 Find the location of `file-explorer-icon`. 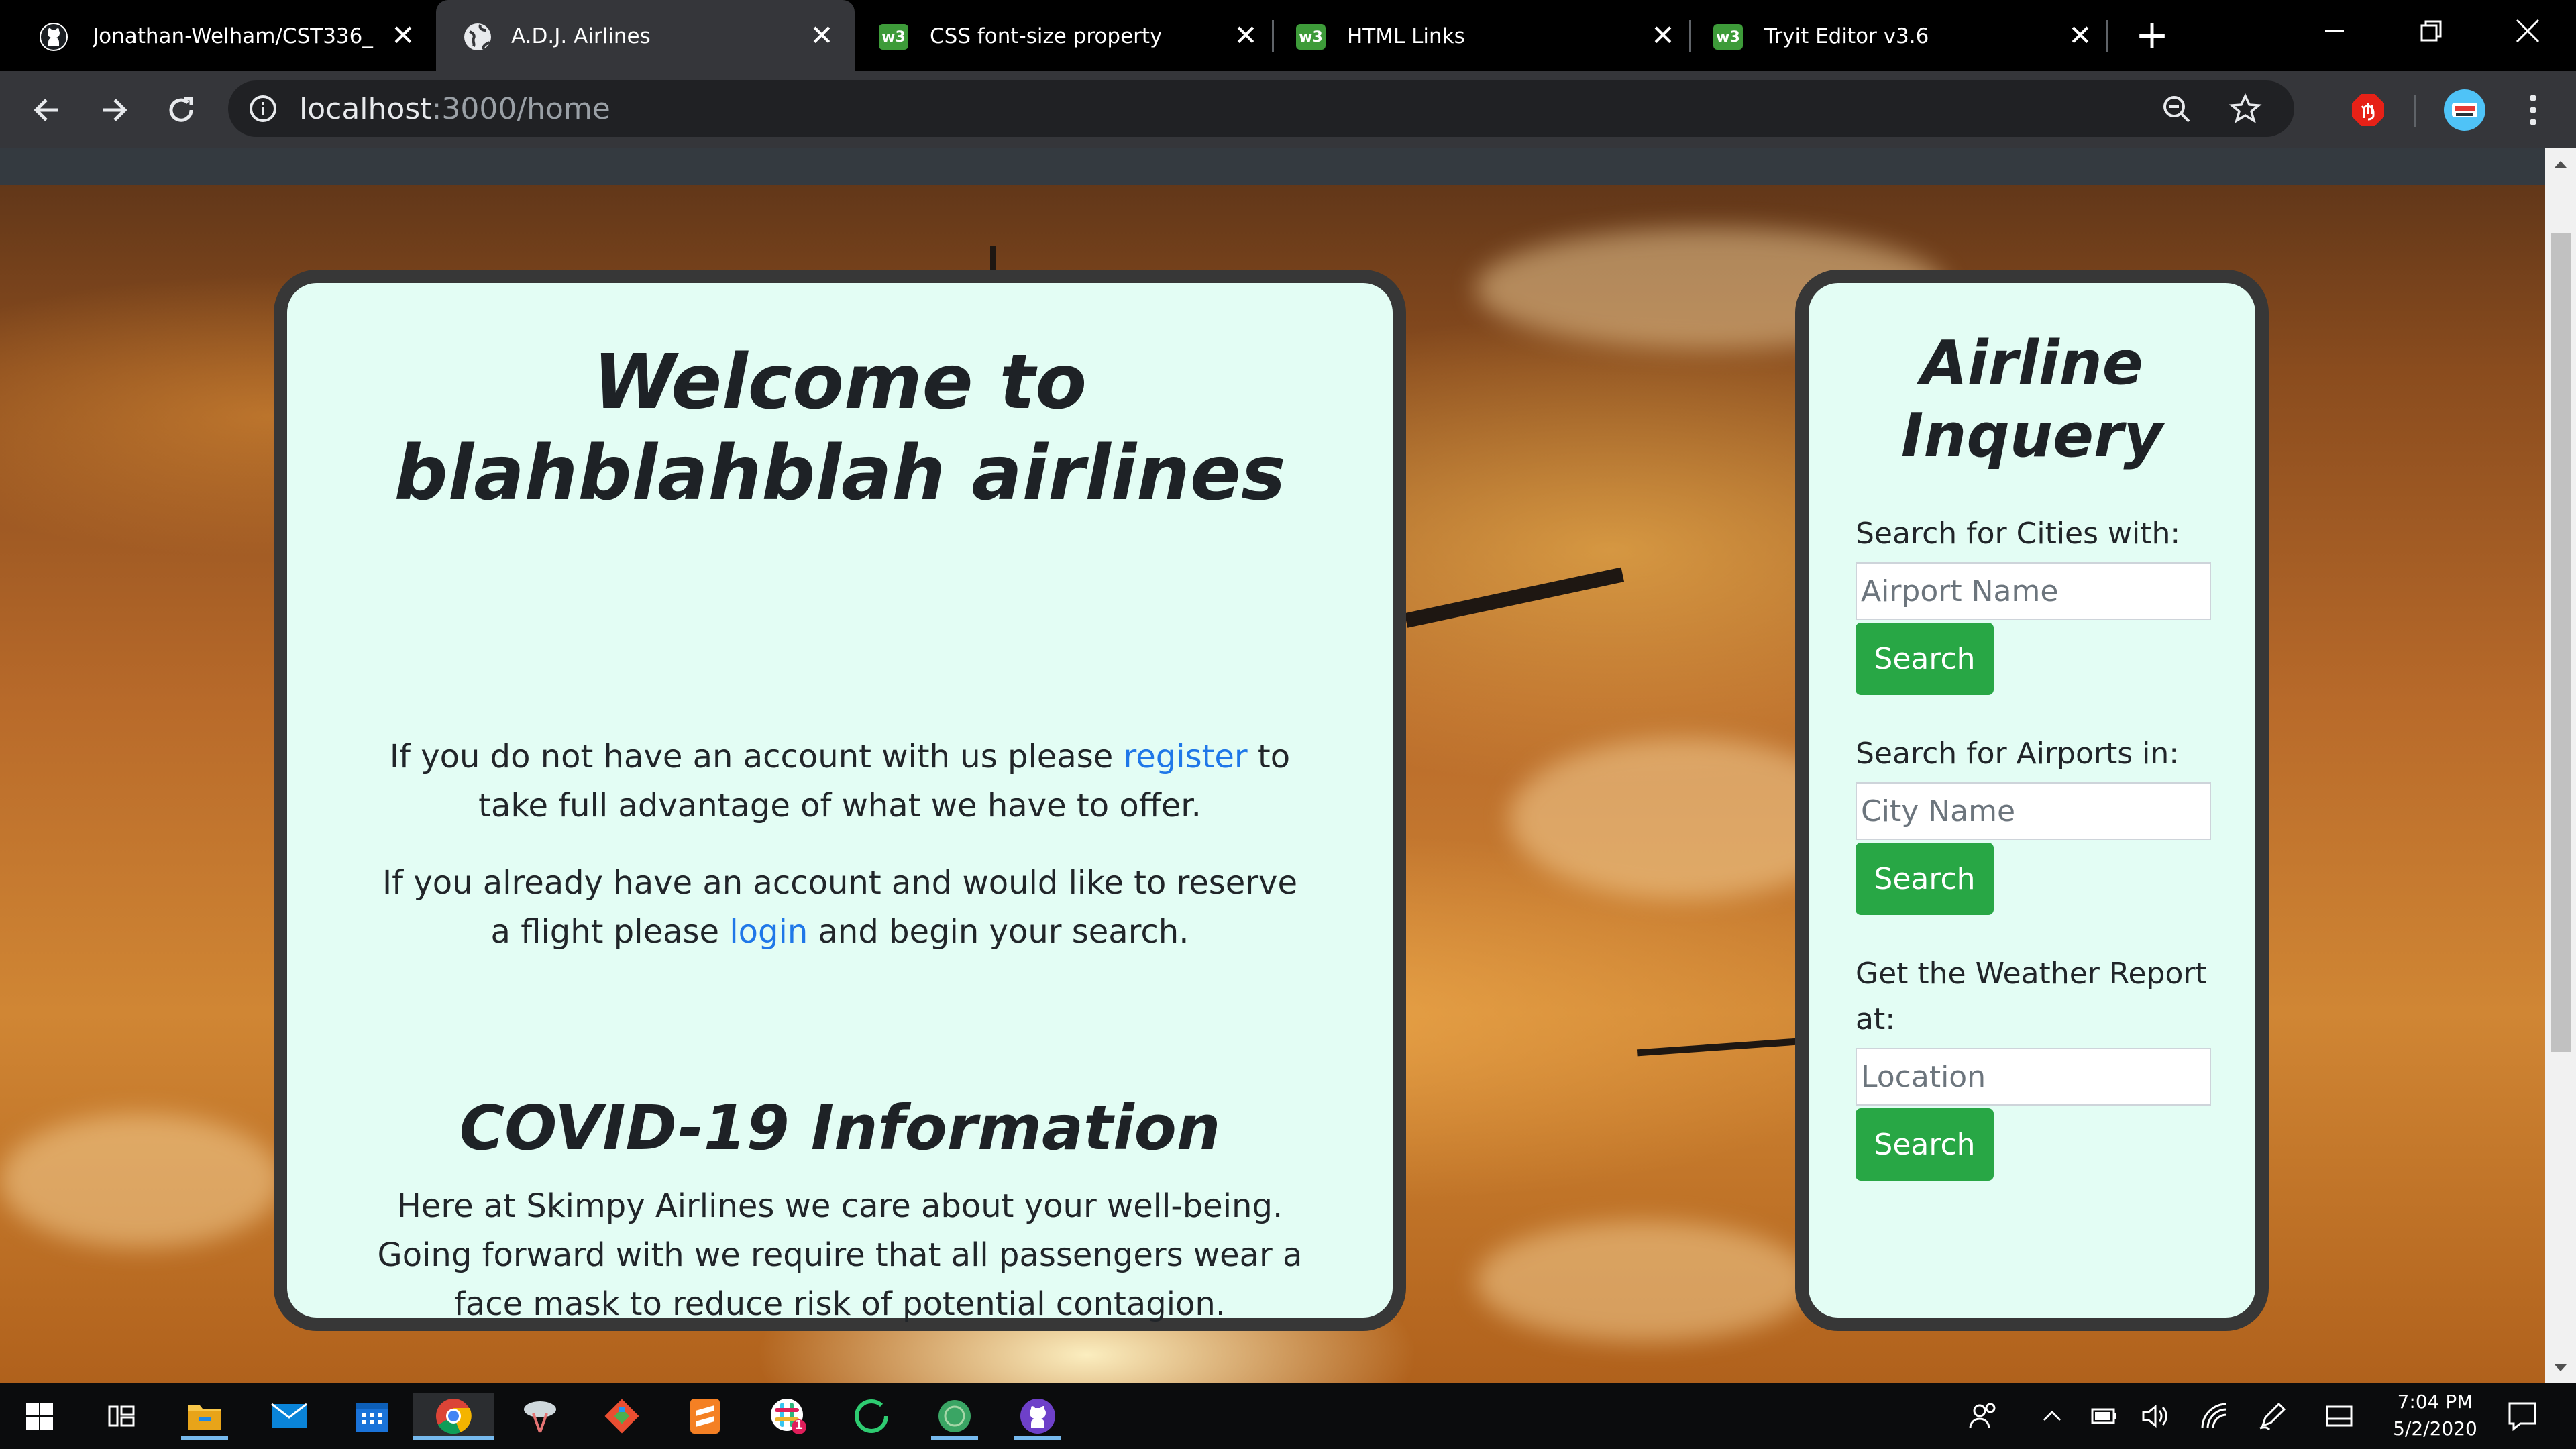

file-explorer-icon is located at coordinates (204, 1416).